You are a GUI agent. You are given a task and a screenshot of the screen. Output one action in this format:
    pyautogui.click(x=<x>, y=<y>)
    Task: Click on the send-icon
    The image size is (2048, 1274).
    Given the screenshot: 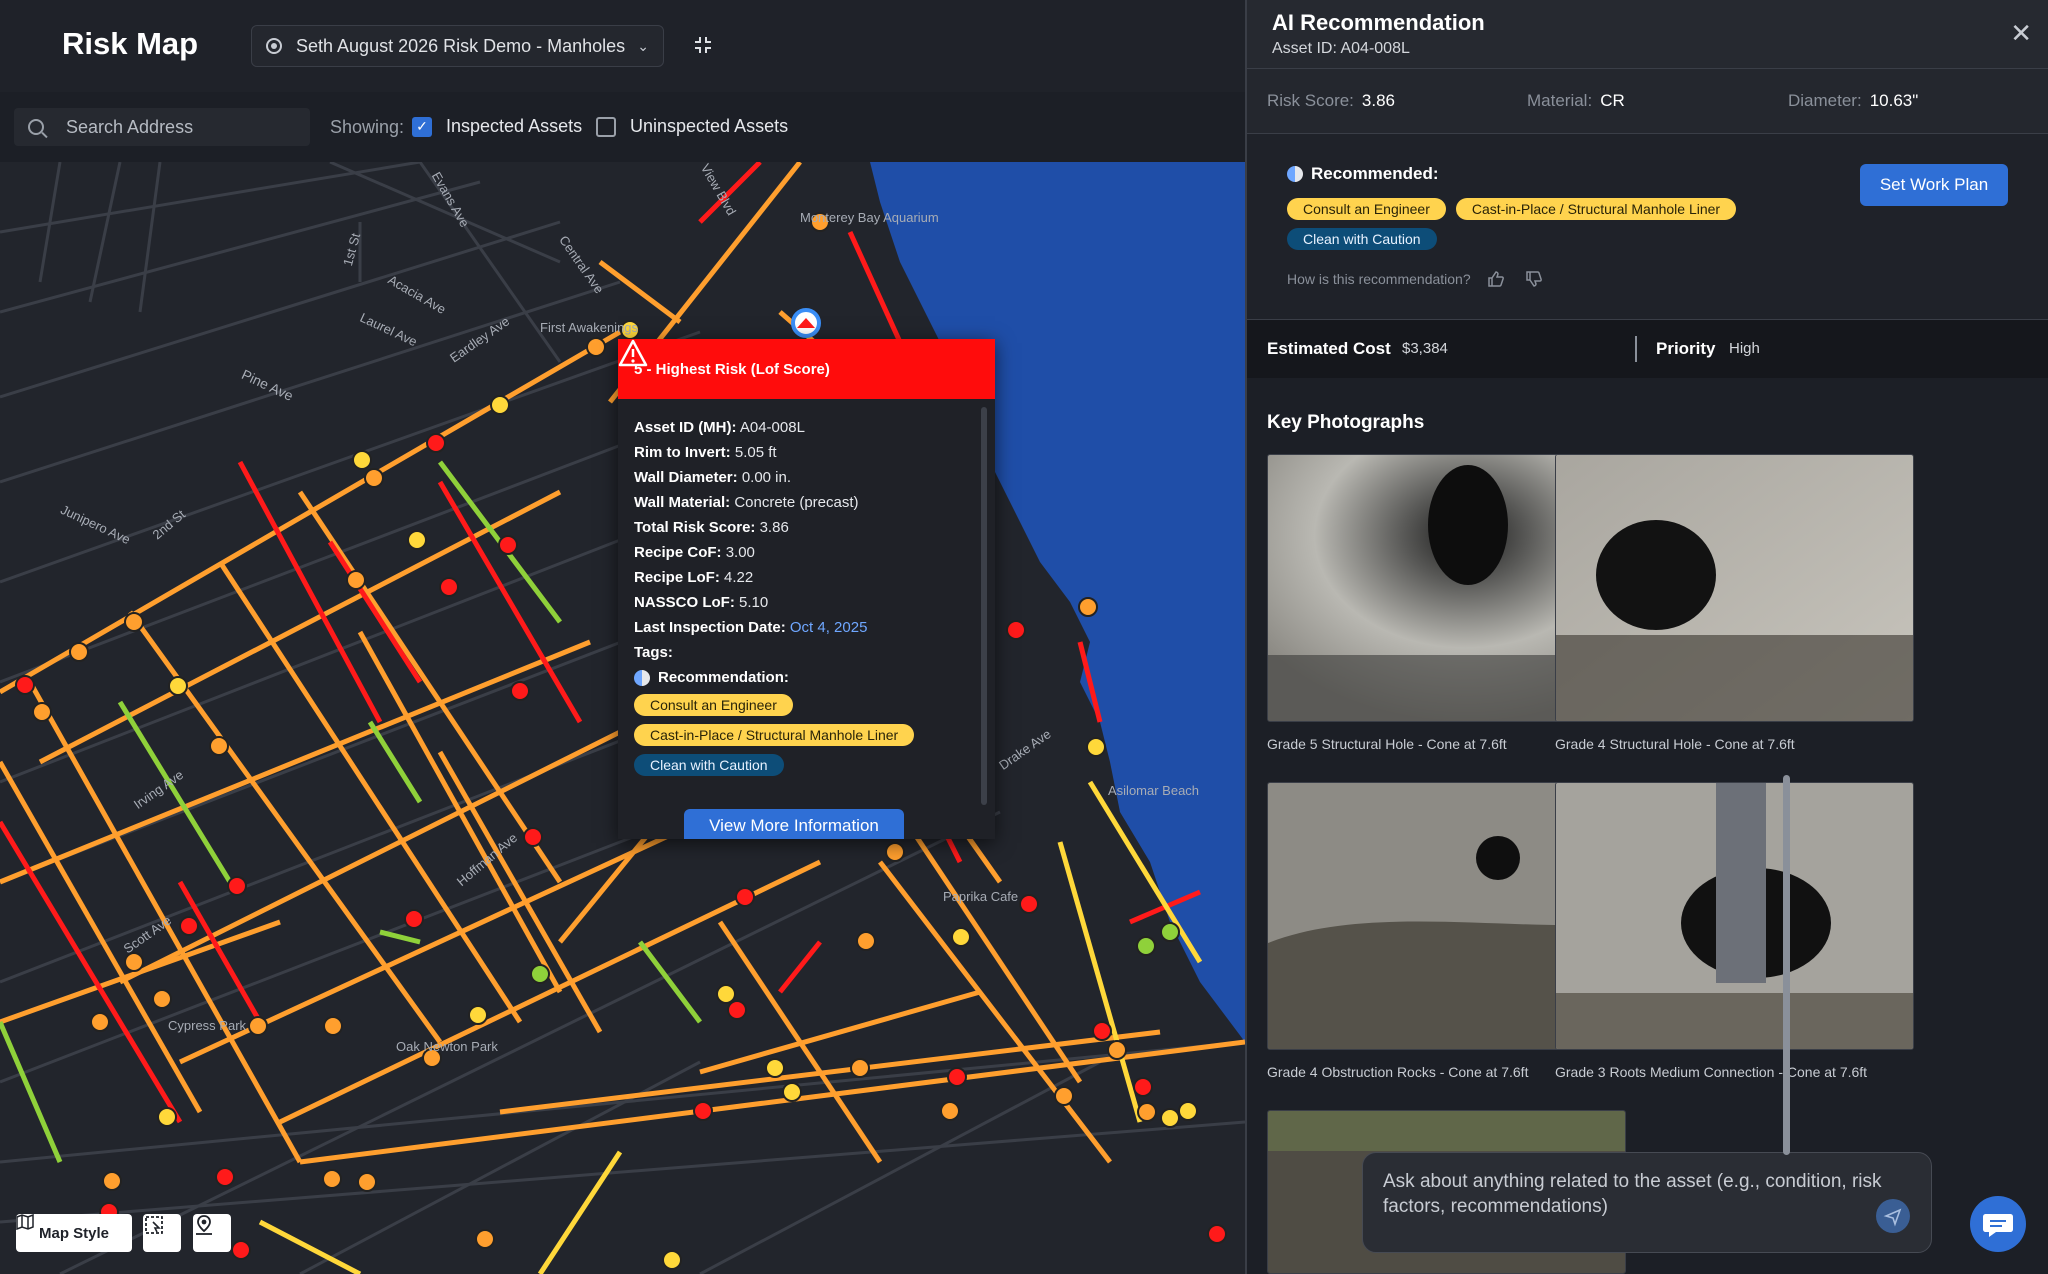 What is the action you would take?
    pyautogui.click(x=1893, y=1216)
    